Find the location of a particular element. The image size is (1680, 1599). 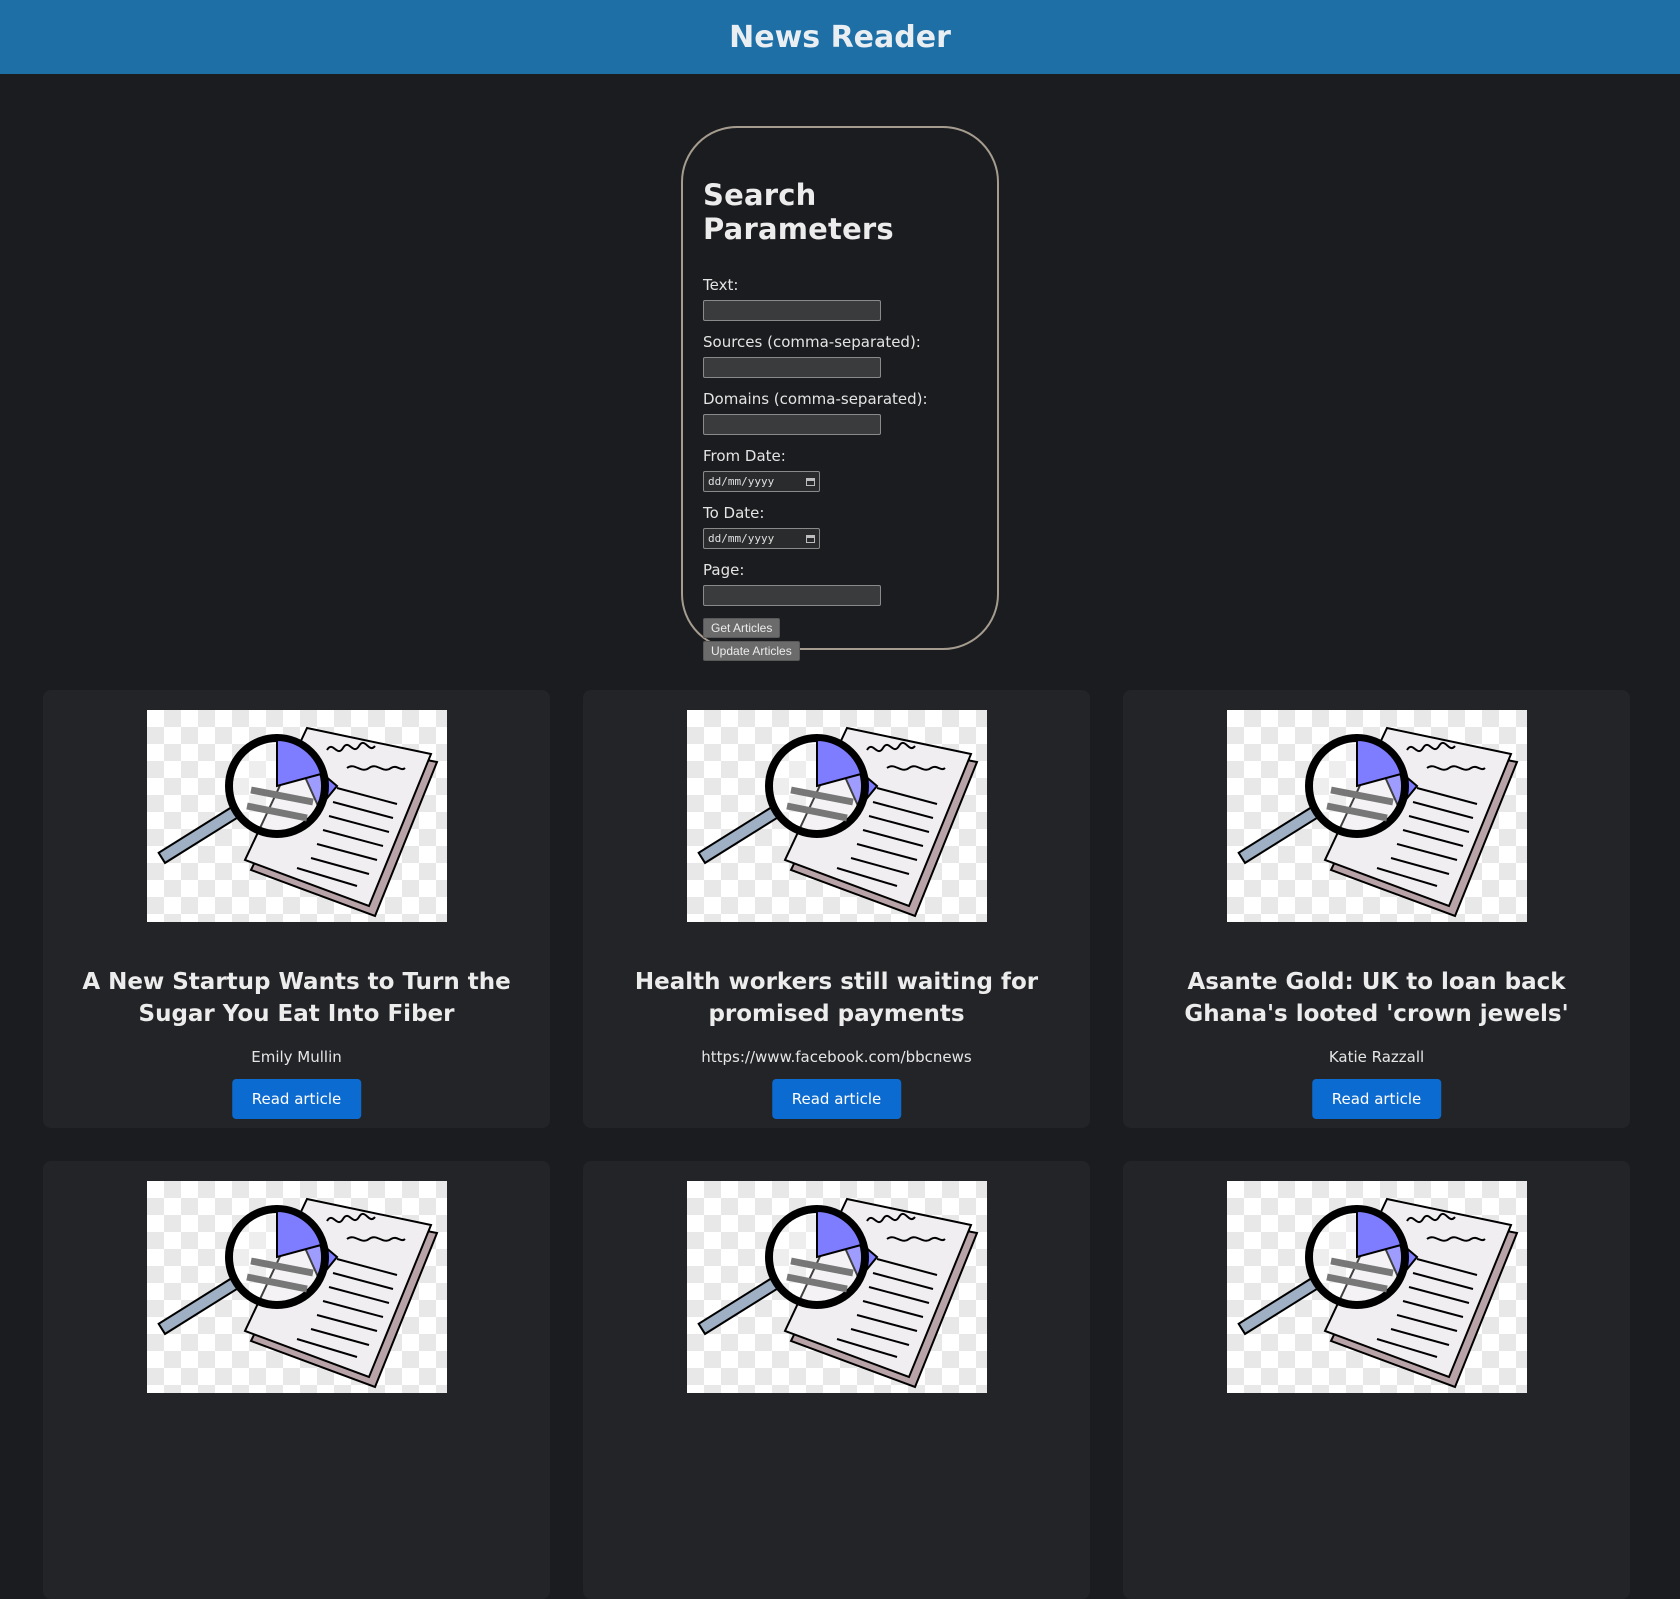

text-field-group: Text: is located at coordinates (840, 298).